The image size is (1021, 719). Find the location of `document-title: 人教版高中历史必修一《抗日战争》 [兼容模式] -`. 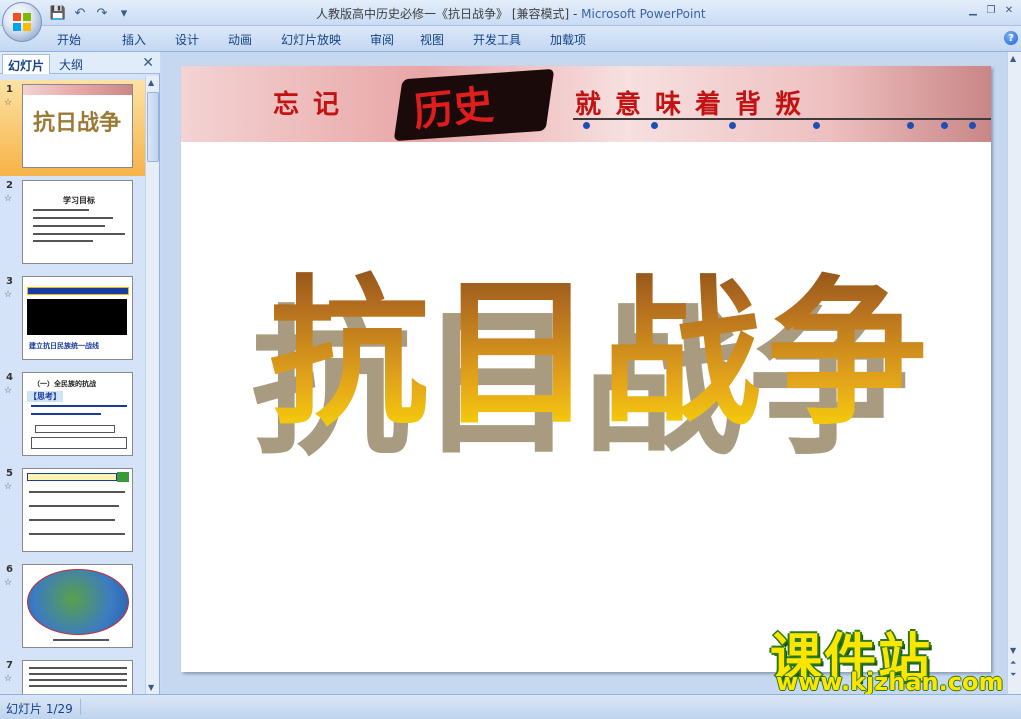

document-title: 人教版高中历史必修一《抗日战争》 [兼容模式] - is located at coordinates (449, 14).